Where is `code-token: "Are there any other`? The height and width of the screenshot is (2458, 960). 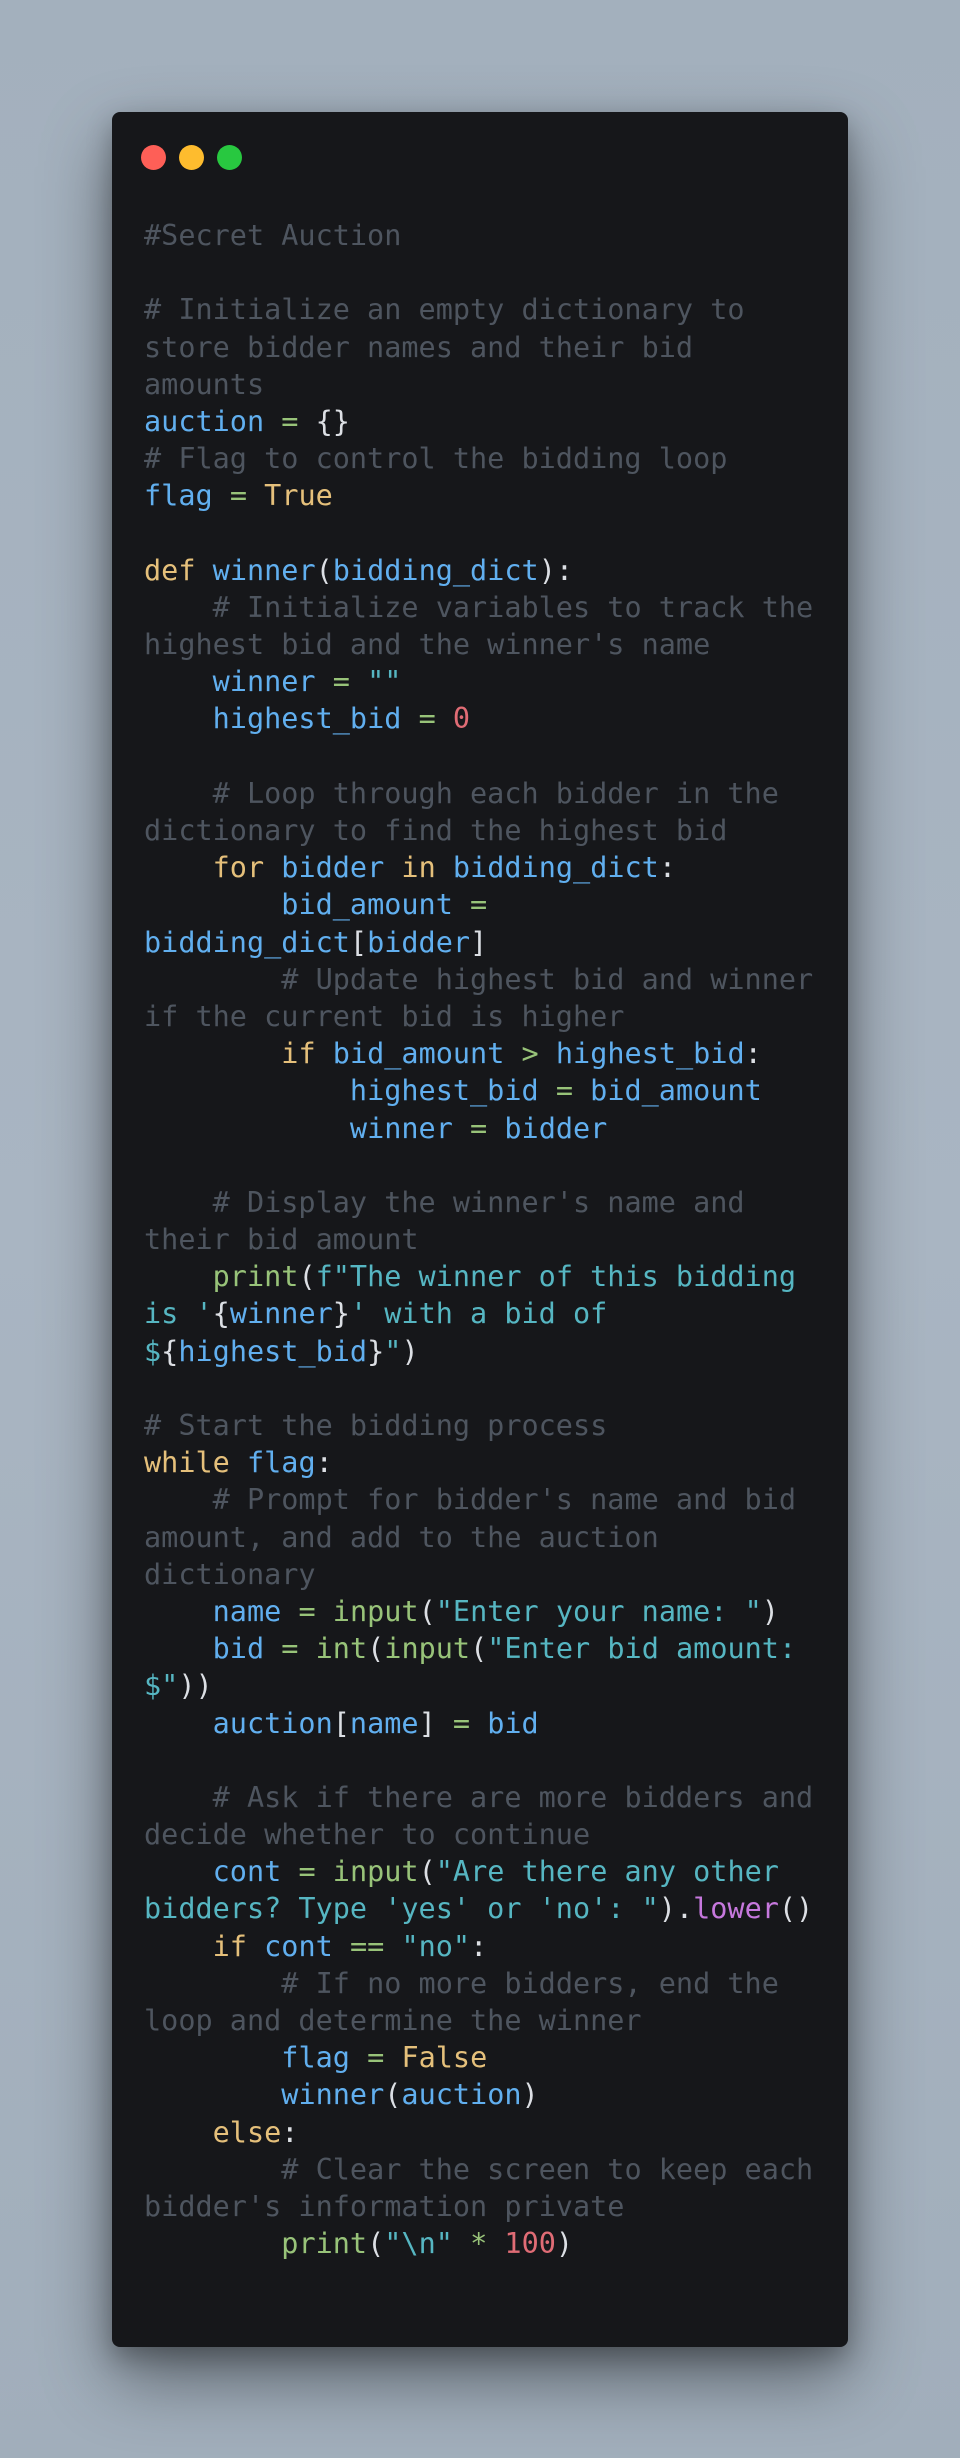
code-token: "Are there any other is located at coordinates (607, 1872).